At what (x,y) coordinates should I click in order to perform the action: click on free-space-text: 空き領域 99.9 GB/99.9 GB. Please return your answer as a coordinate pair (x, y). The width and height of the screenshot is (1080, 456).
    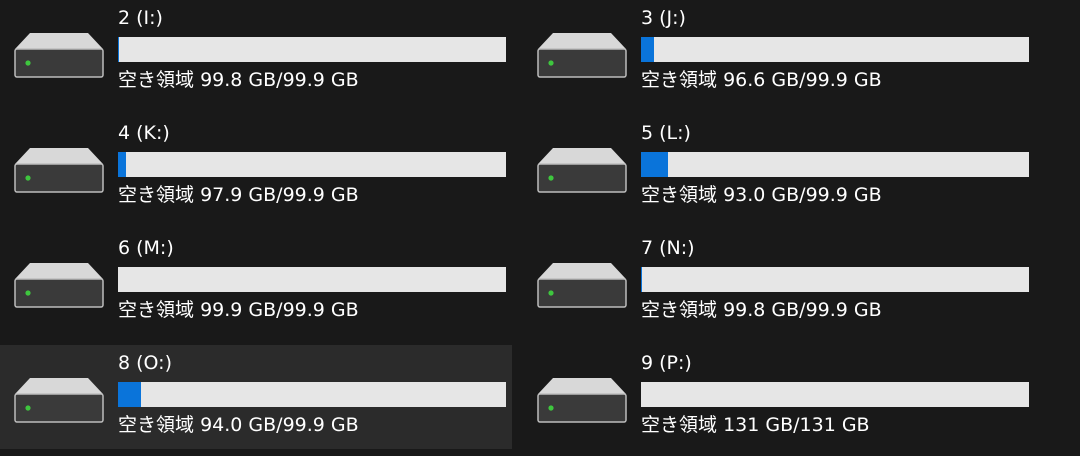
    Looking at the image, I should click on (238, 310).